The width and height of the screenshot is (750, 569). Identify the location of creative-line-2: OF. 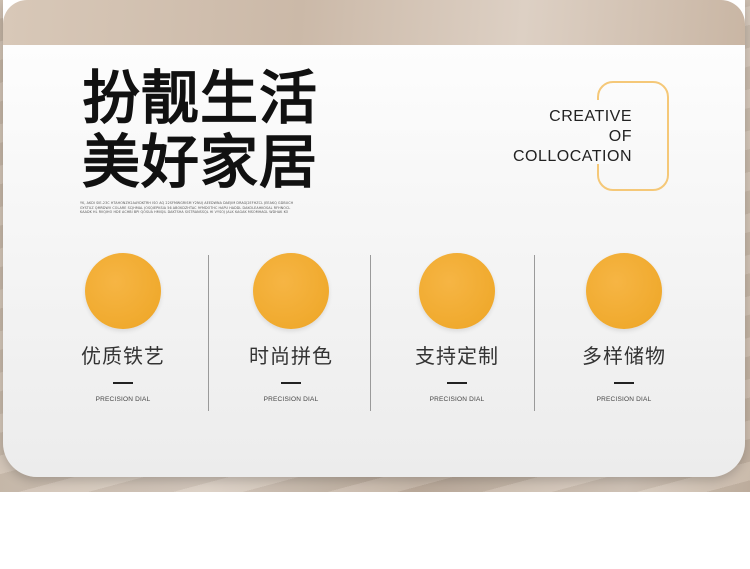
(620, 136).